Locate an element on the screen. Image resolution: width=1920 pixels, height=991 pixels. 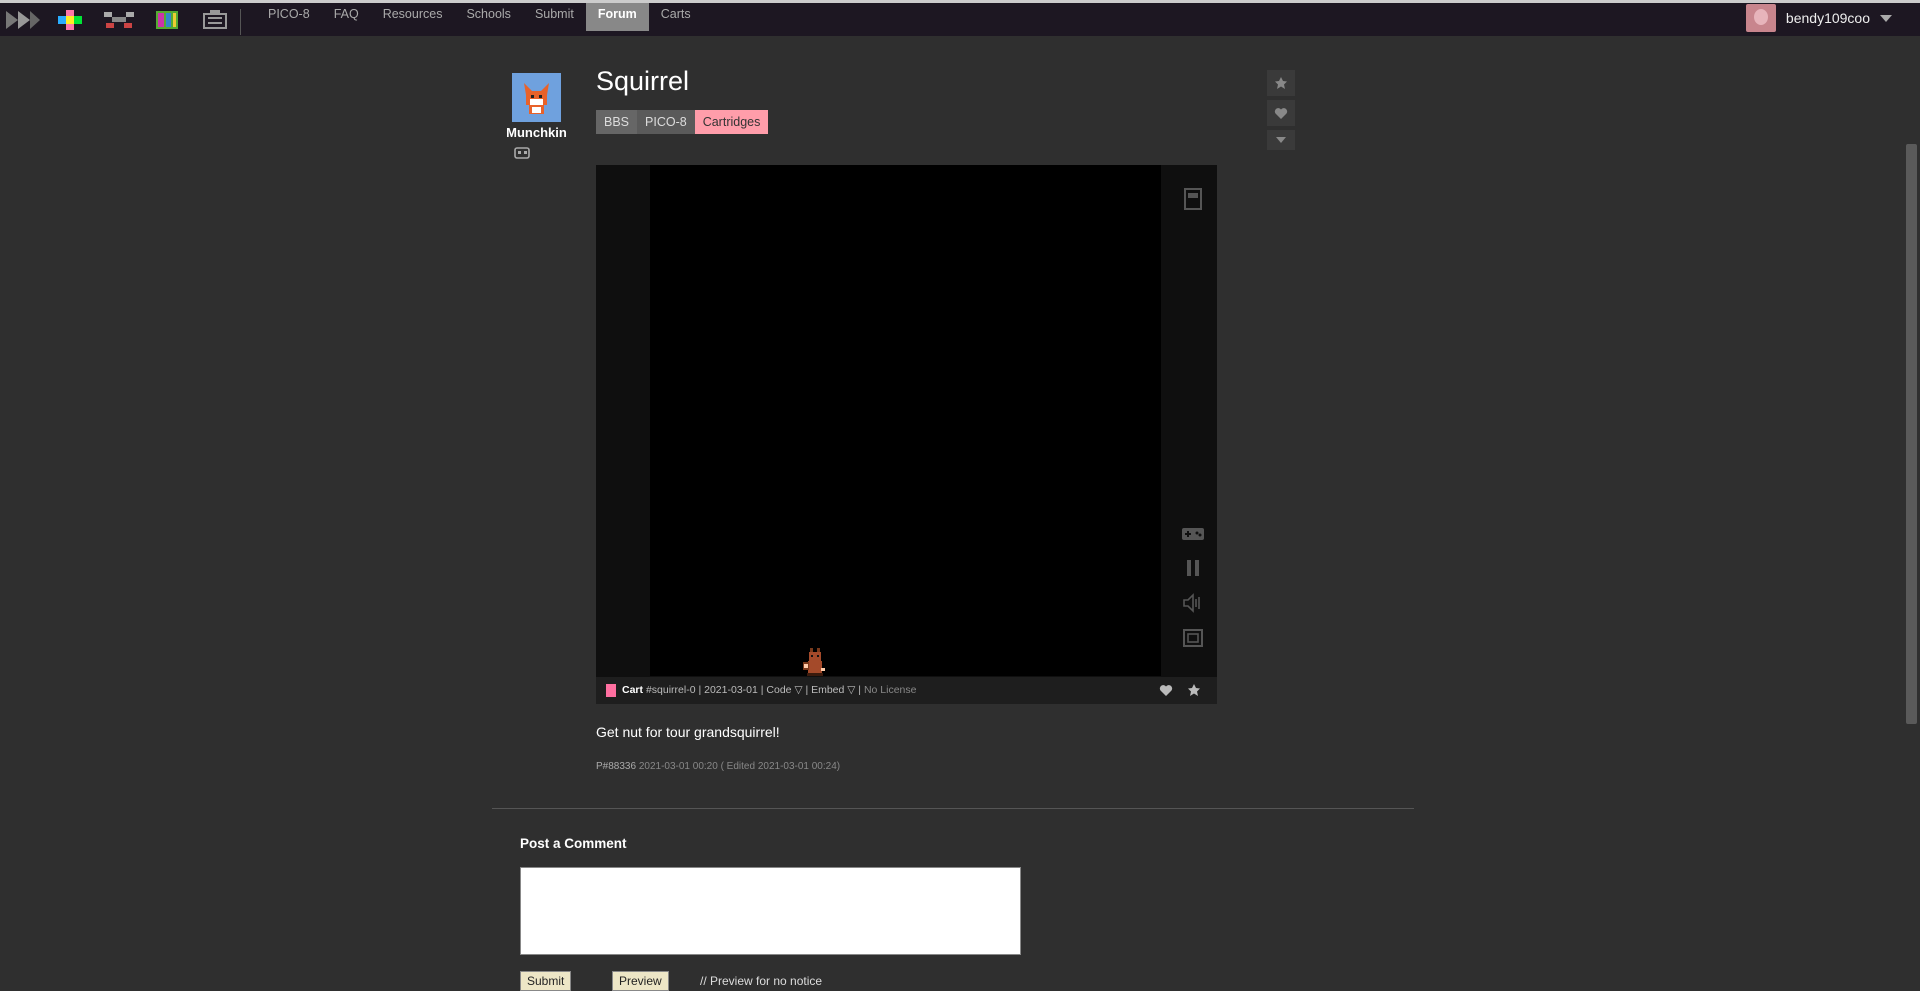
favorite-star-button is located at coordinates (1281, 83).